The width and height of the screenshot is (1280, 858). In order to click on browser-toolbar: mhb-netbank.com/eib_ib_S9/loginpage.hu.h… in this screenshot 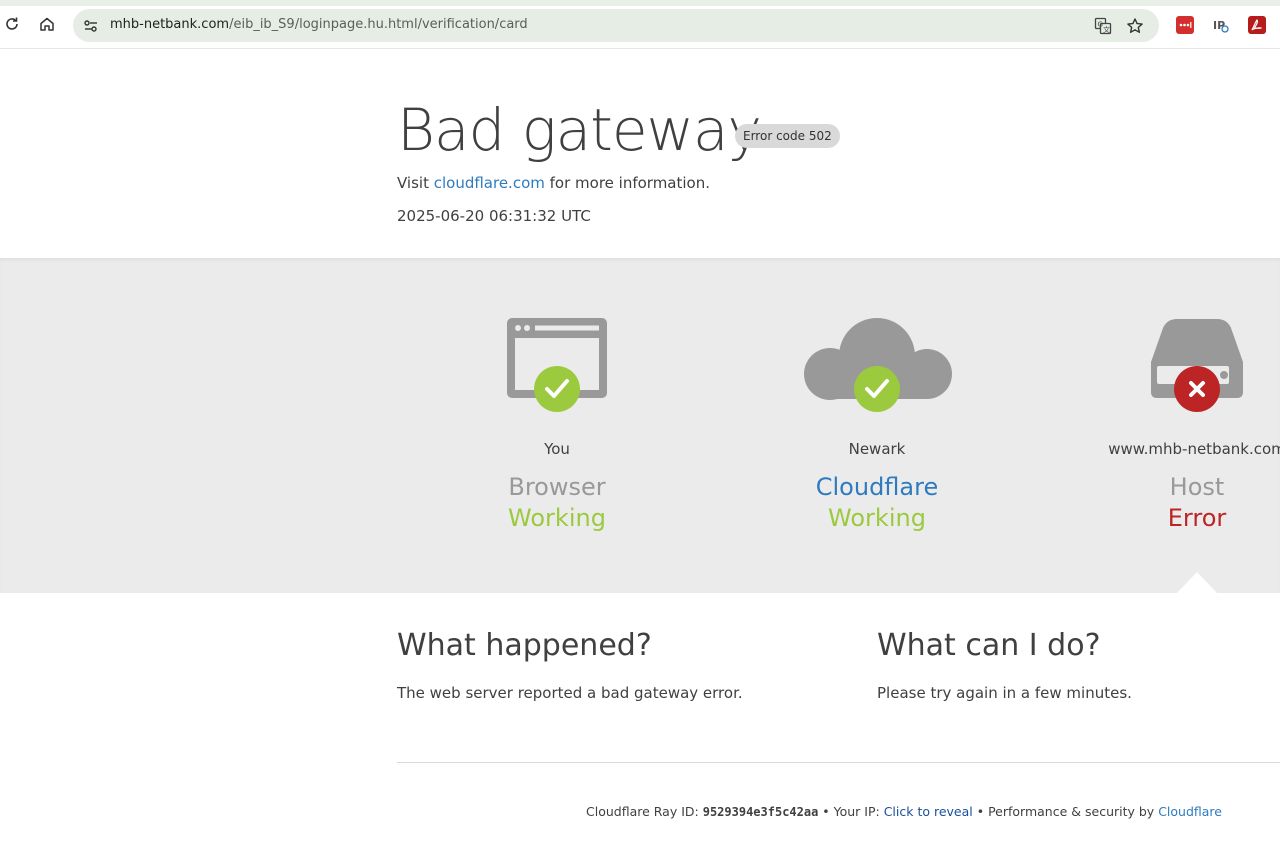, I will do `click(640, 24)`.